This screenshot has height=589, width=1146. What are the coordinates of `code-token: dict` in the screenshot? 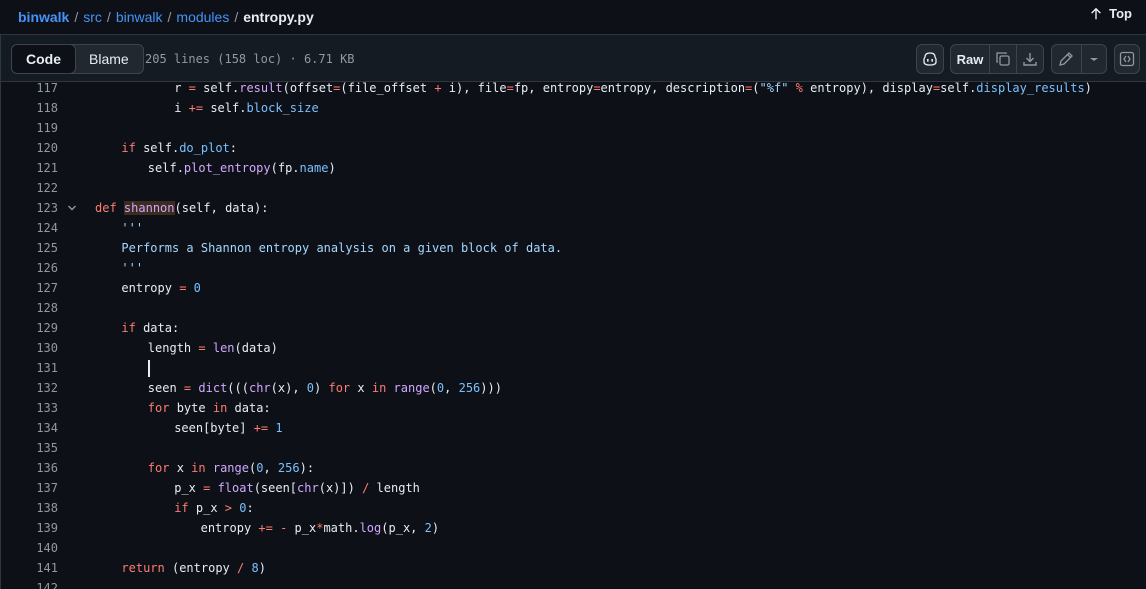 It's located at (213, 388).